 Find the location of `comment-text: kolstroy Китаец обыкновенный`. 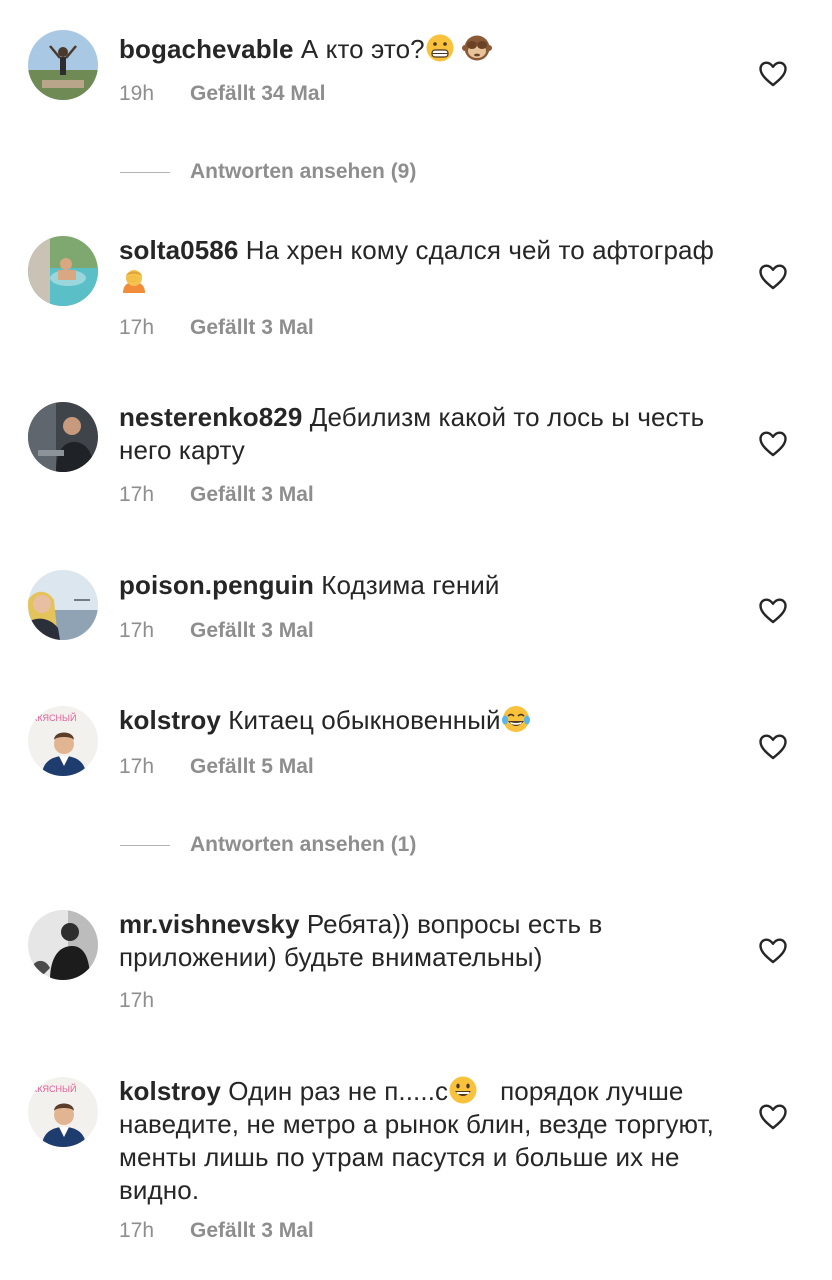

comment-text: kolstroy Китаец обыкновенный is located at coordinates (419, 720).